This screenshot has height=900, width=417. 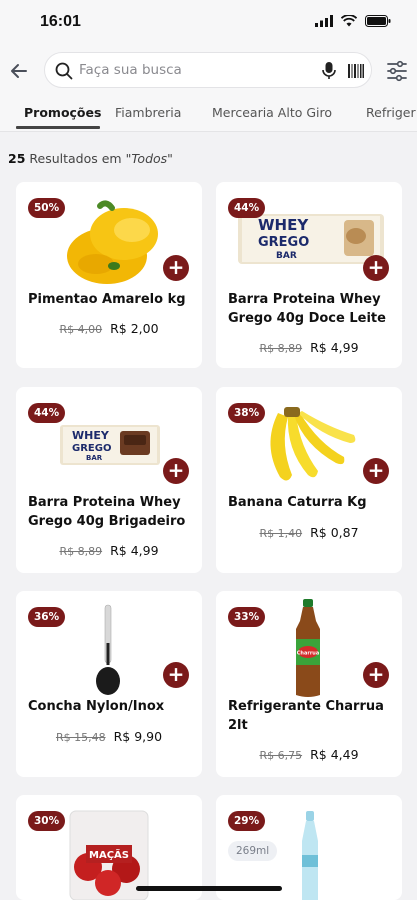 What do you see at coordinates (108, 649) in the screenshot?
I see `ladle-image` at bounding box center [108, 649].